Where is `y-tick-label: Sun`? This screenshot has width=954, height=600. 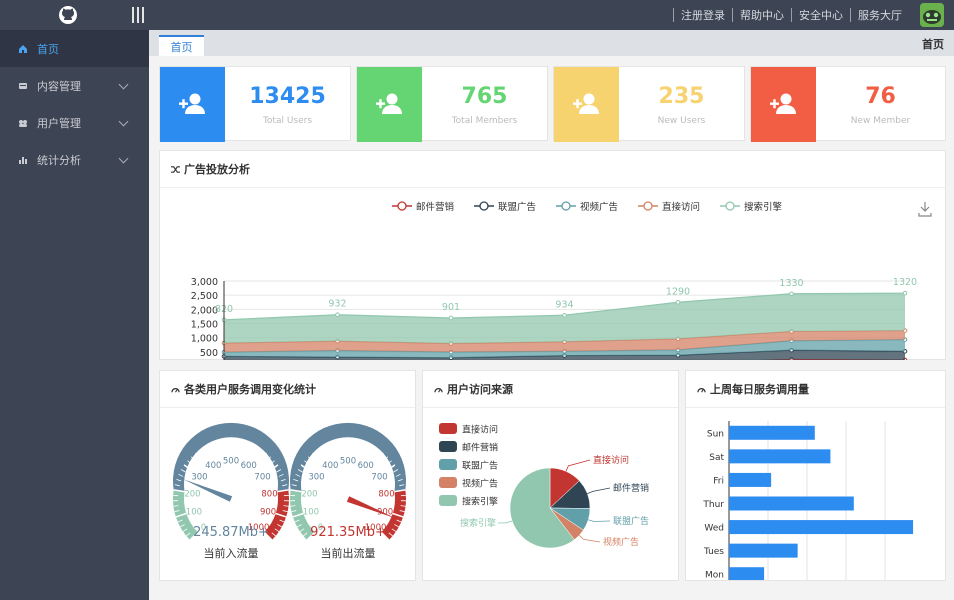
y-tick-label: Sun is located at coordinates (715, 434).